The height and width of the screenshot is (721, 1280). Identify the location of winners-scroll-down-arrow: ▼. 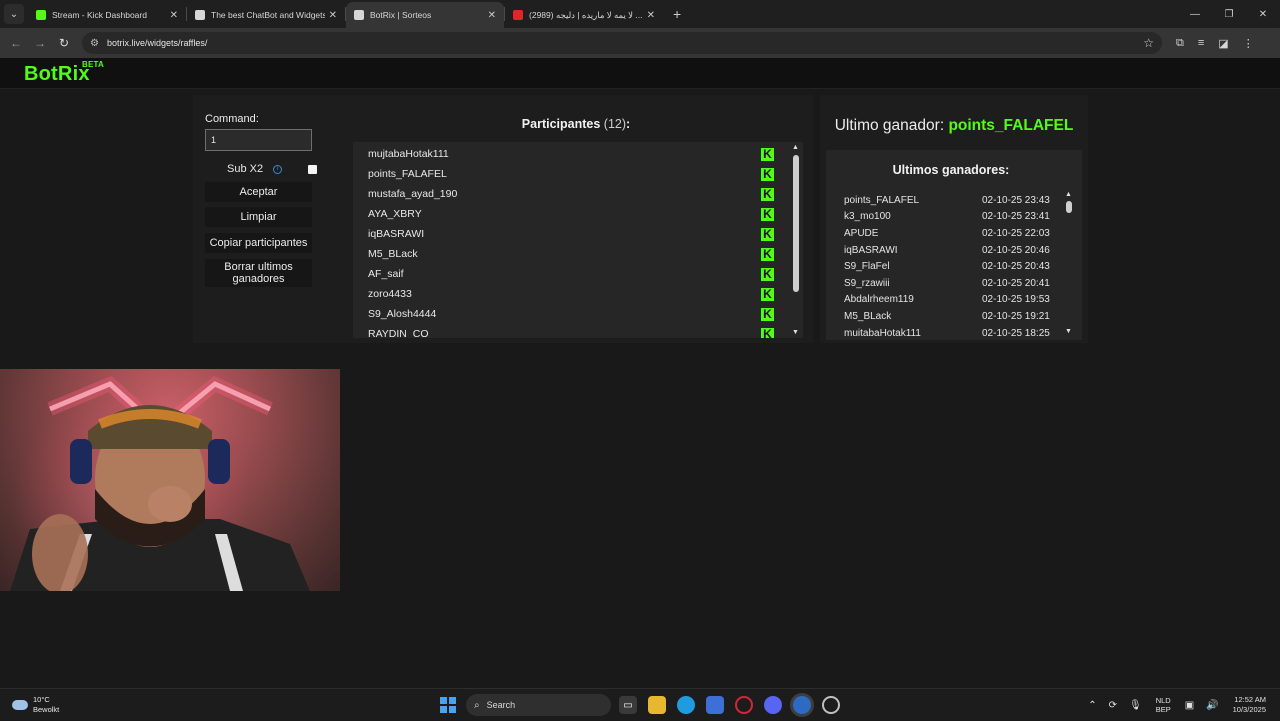
(1068, 331).